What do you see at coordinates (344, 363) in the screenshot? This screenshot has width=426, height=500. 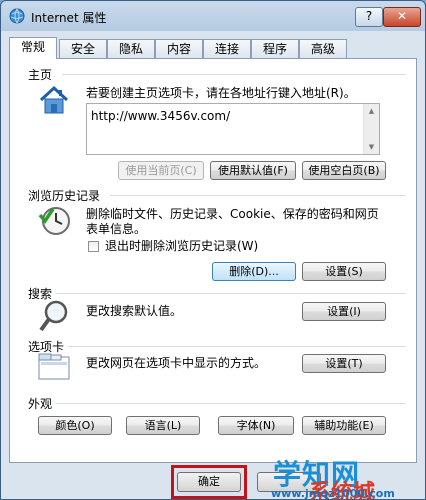 I see `tabs-settings-button: 设置(T)` at bounding box center [344, 363].